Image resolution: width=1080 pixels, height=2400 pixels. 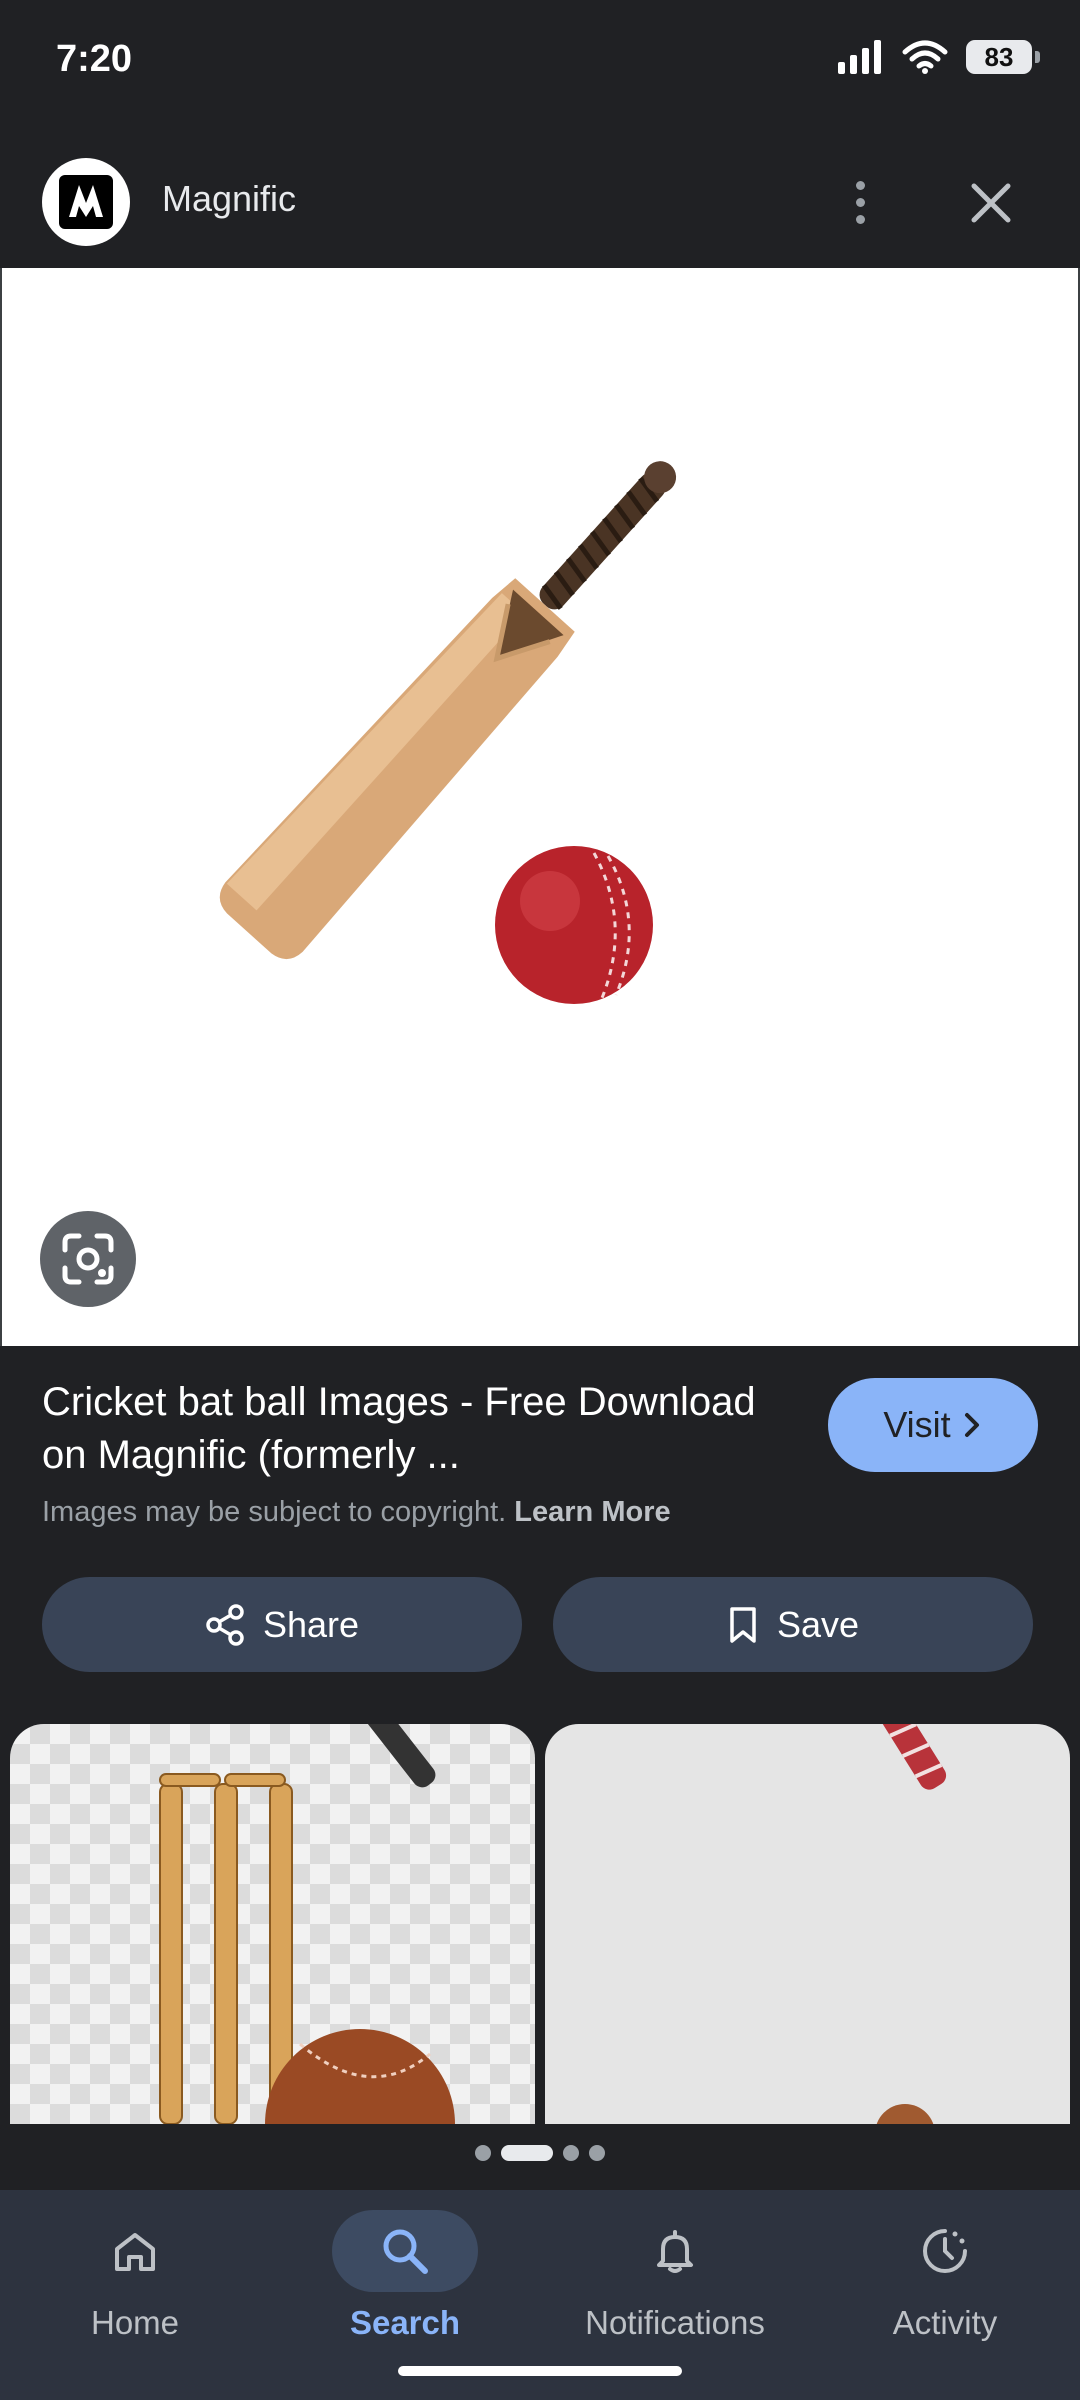 What do you see at coordinates (229, 199) in the screenshot?
I see `site-name: Magnific` at bounding box center [229, 199].